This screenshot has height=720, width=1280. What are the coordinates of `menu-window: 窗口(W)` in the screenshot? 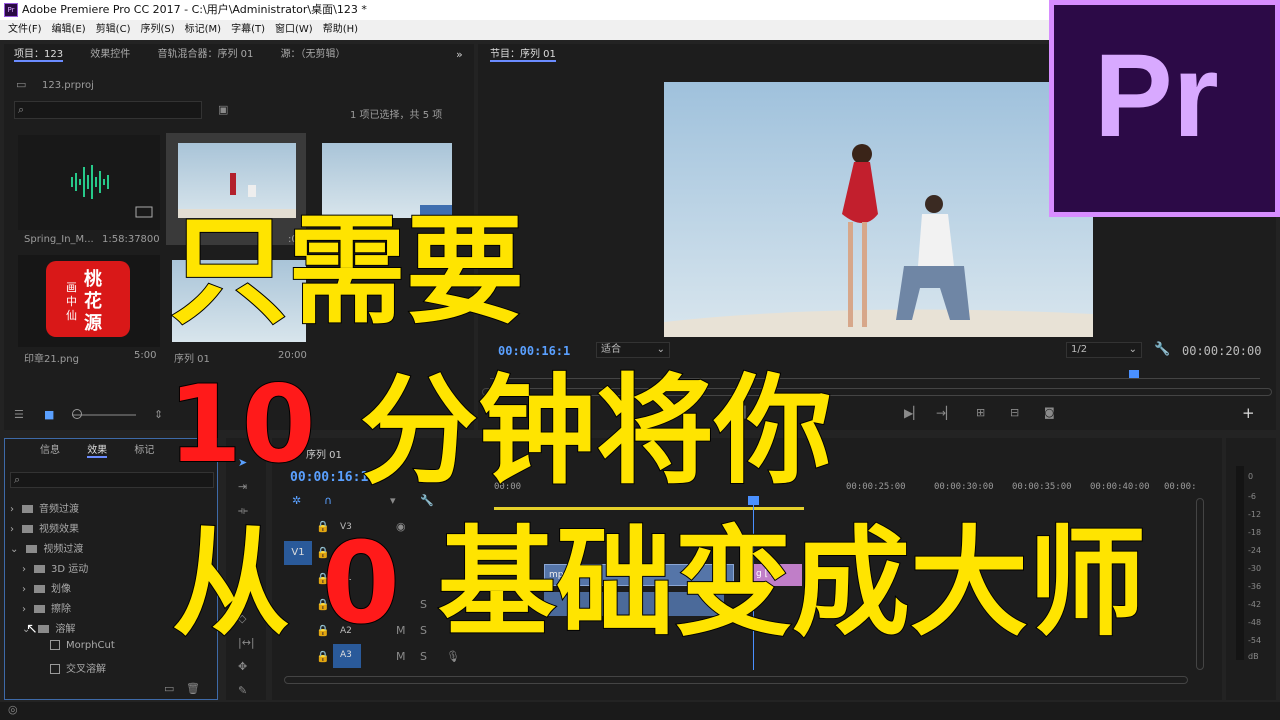 It's located at (294, 30).